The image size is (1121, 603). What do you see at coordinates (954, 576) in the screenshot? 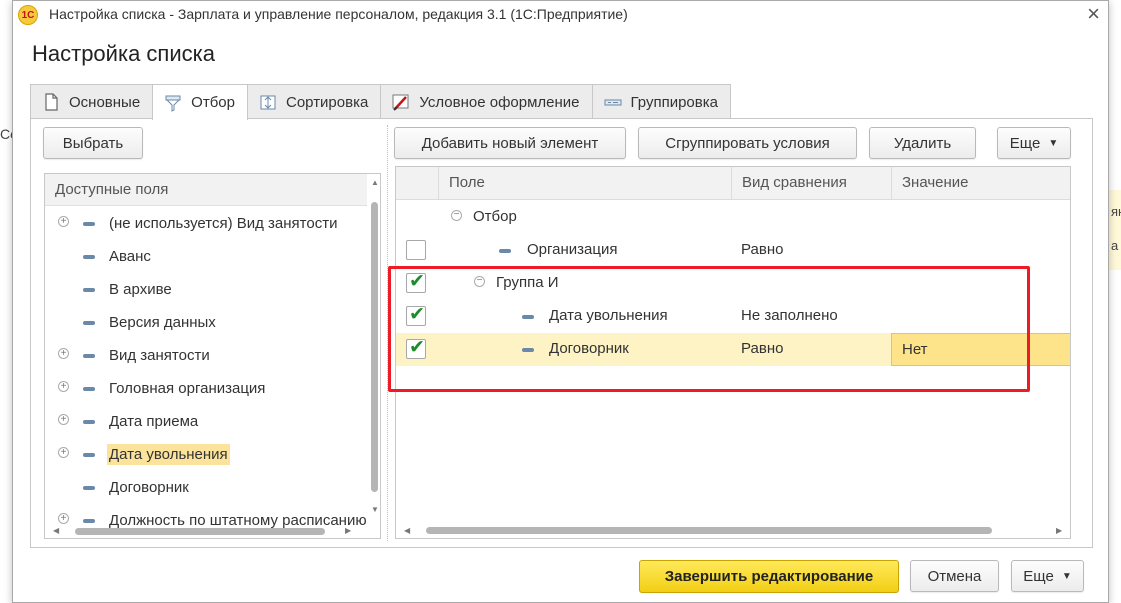
I see `cancel-button: Отмена` at bounding box center [954, 576].